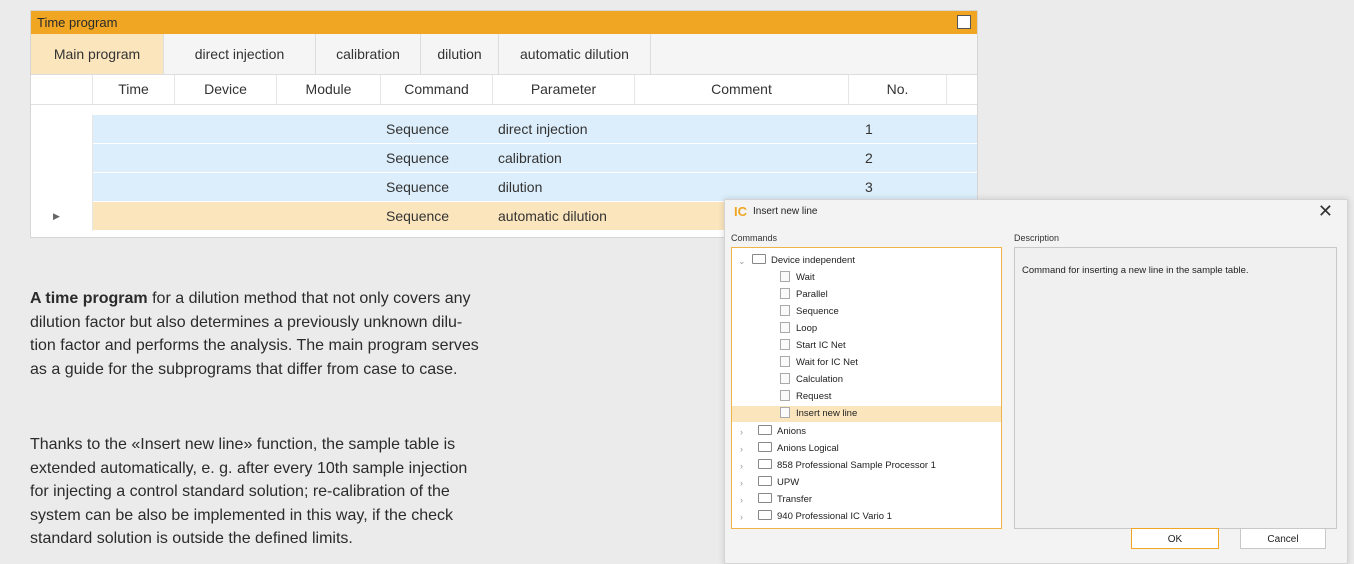  Describe the element at coordinates (817, 311) in the screenshot. I see `tree-label: Sequence` at that location.